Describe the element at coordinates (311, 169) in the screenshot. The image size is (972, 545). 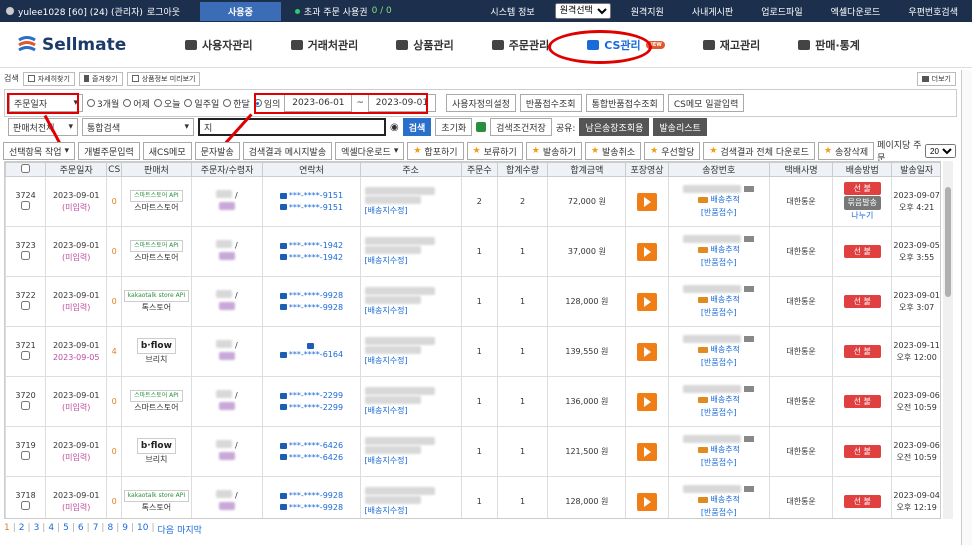
I see `header-contact: 연락처` at that location.